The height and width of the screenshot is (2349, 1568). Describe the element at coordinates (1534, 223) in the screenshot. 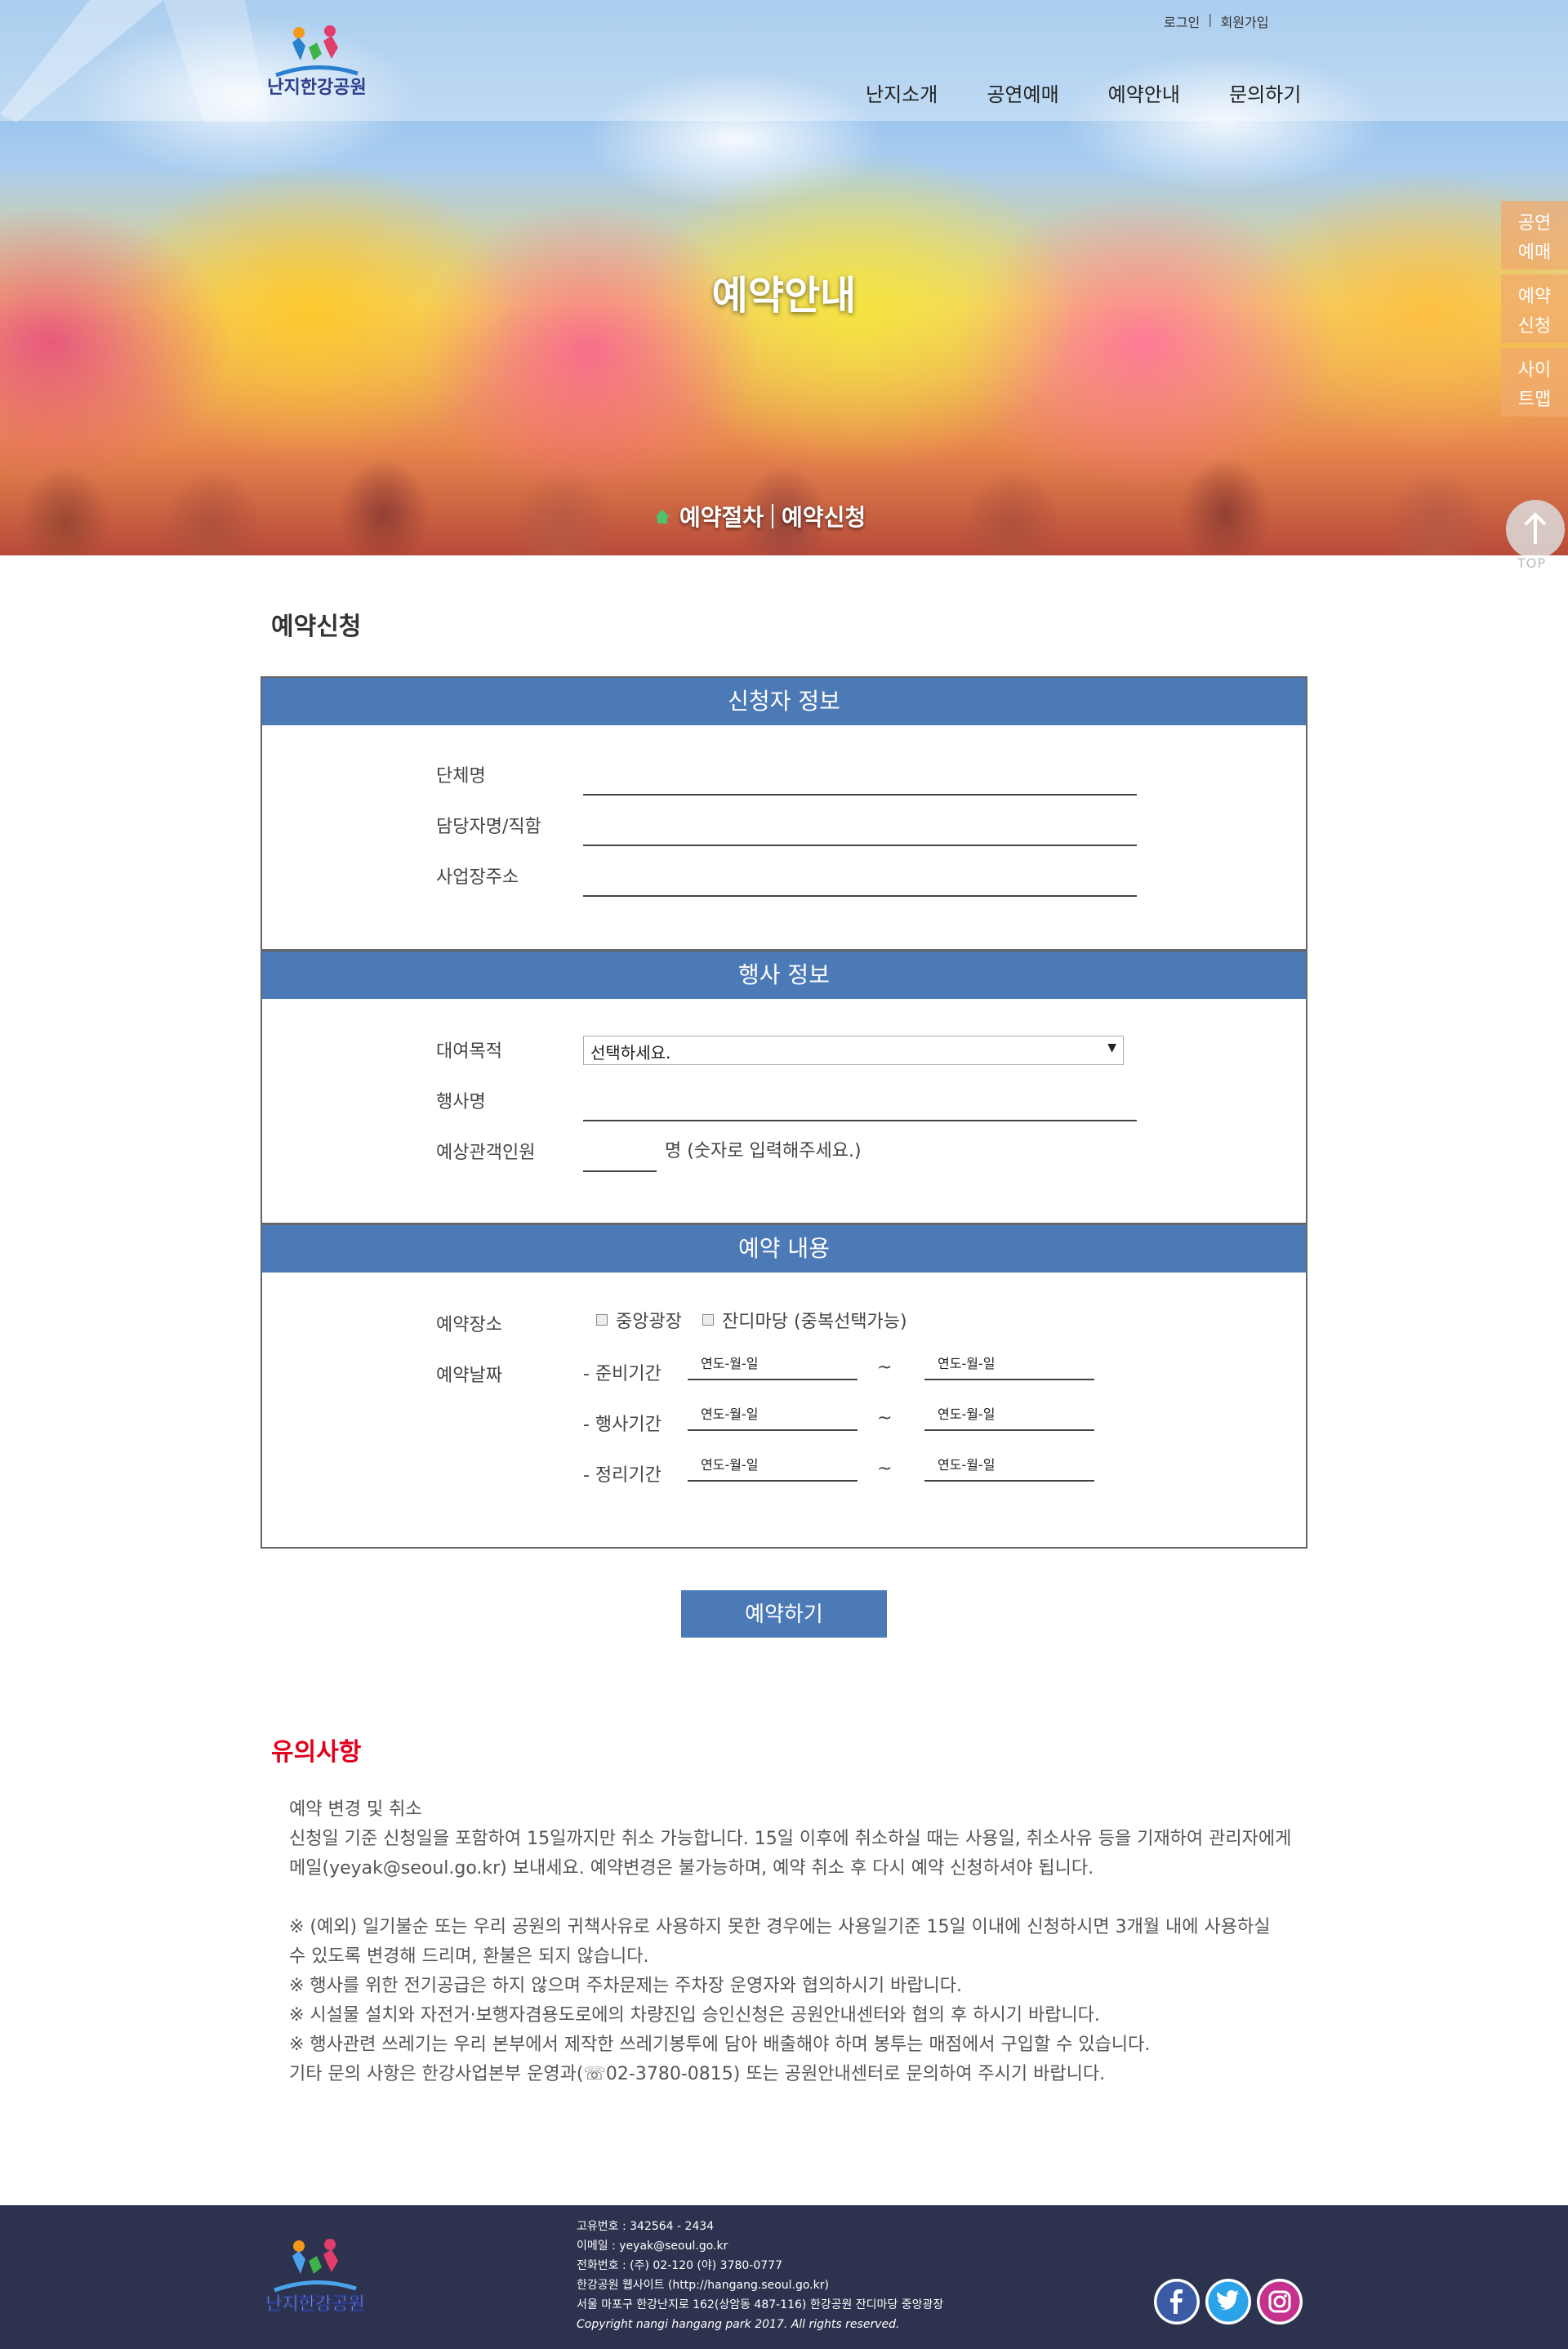

I see `quick-link-label: 공연` at that location.